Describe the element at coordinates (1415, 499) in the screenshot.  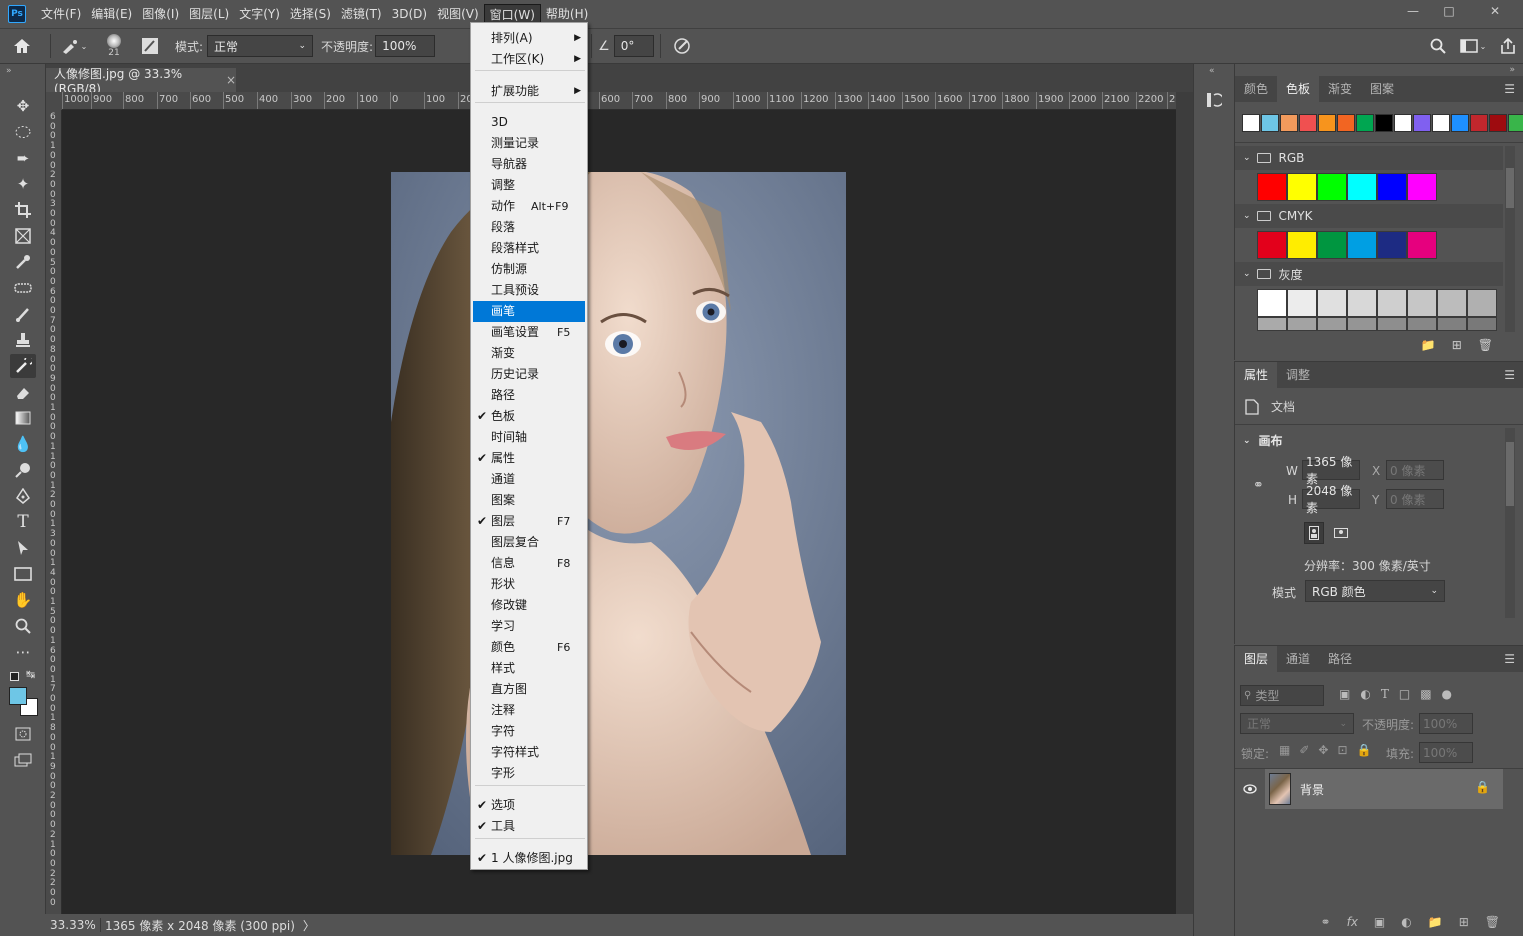
I see `y-input: 0 像素` at that location.